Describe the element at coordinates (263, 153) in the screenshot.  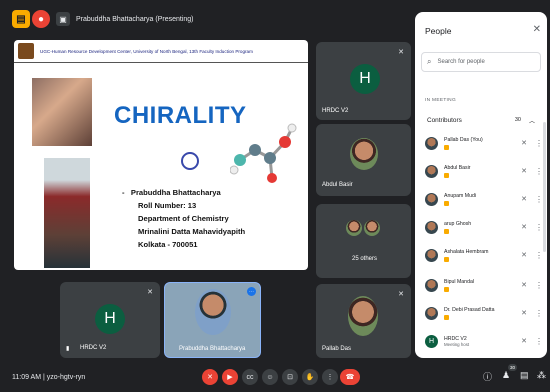
I see `molecule-icon` at that location.